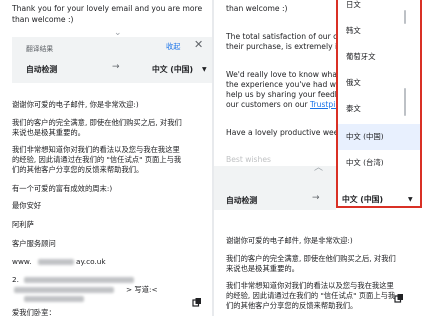  I want to click on original-text-line: The total satisfaction of our cus, so click(286, 36).